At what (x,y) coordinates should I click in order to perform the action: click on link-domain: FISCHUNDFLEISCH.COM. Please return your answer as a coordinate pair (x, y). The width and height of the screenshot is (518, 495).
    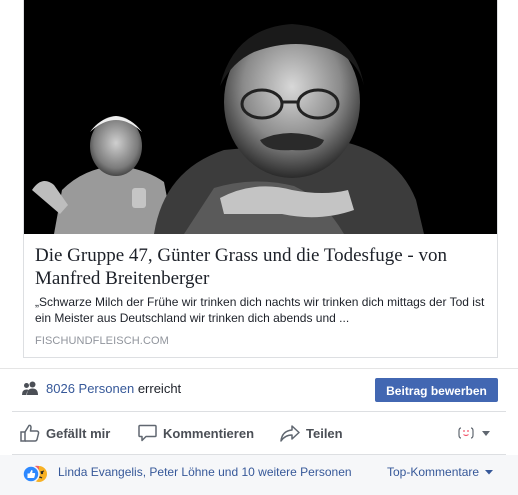
    Looking at the image, I should click on (102, 341).